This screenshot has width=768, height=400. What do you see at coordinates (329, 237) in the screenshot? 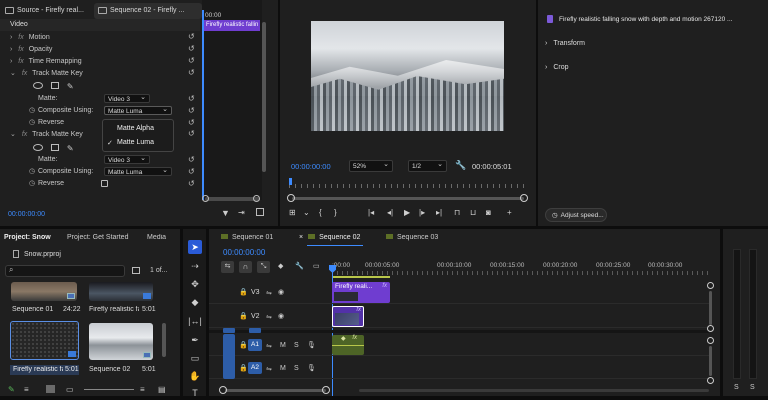
I see `tab-sequence-02: × Sequence 02` at bounding box center [329, 237].